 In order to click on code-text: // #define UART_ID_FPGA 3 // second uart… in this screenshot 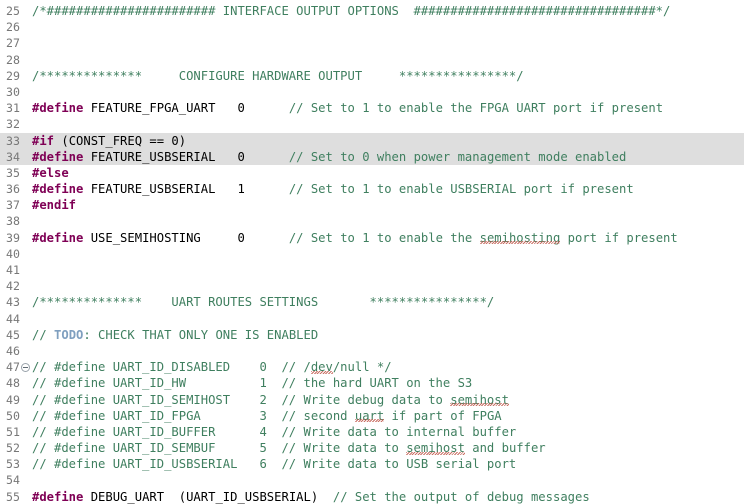, I will do `click(387, 416)`.